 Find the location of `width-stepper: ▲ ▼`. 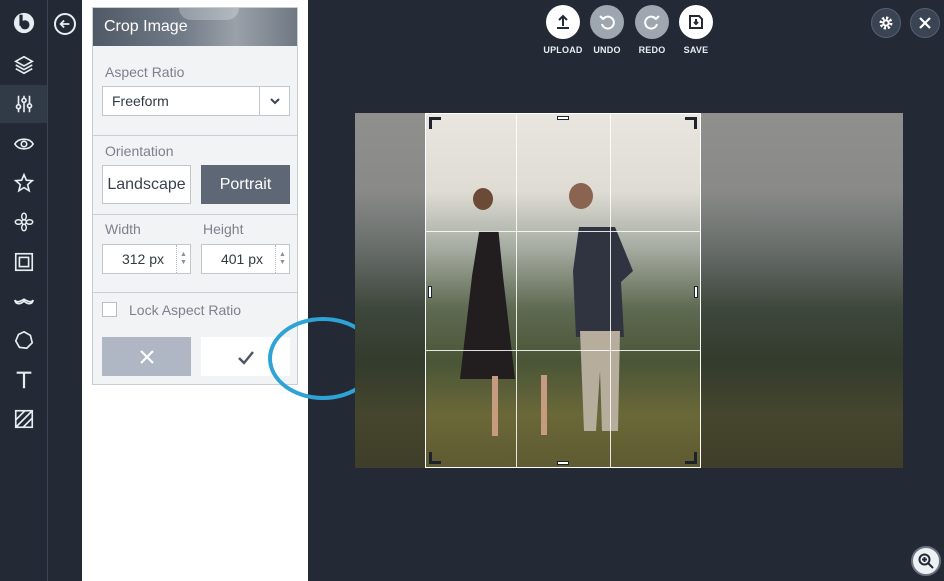

width-stepper: ▲ ▼ is located at coordinates (183, 259).